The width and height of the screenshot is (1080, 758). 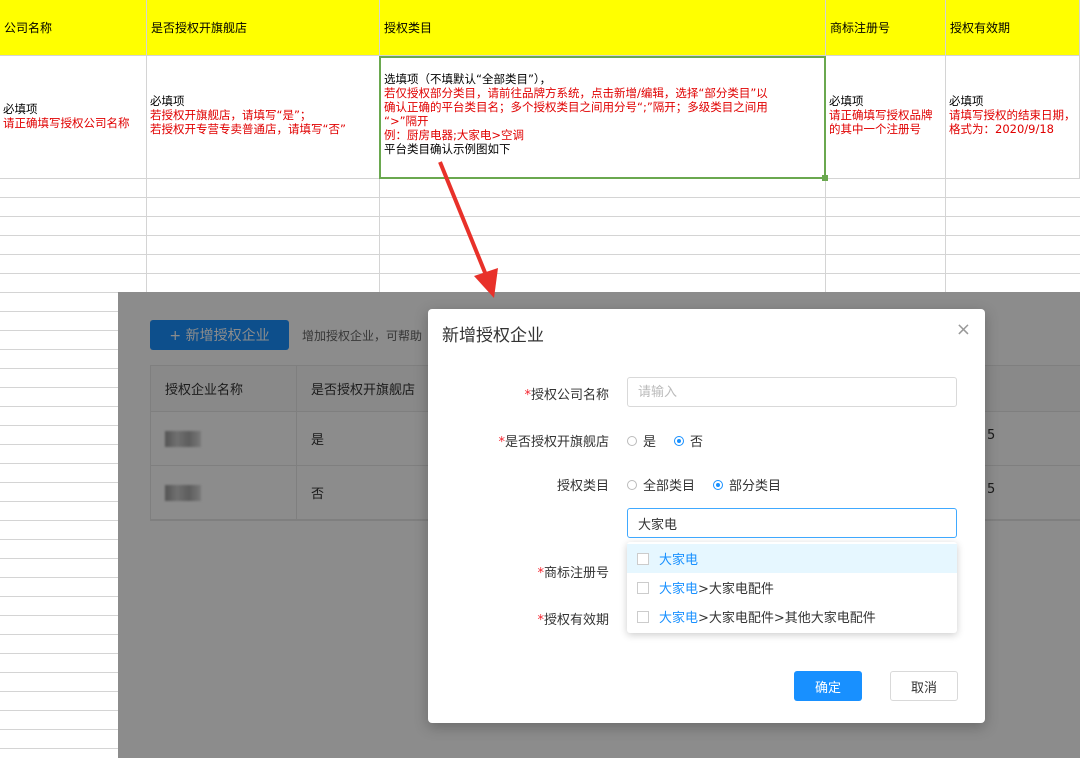 What do you see at coordinates (661, 484) in the screenshot?
I see `category-all-radio: 全部类目` at bounding box center [661, 484].